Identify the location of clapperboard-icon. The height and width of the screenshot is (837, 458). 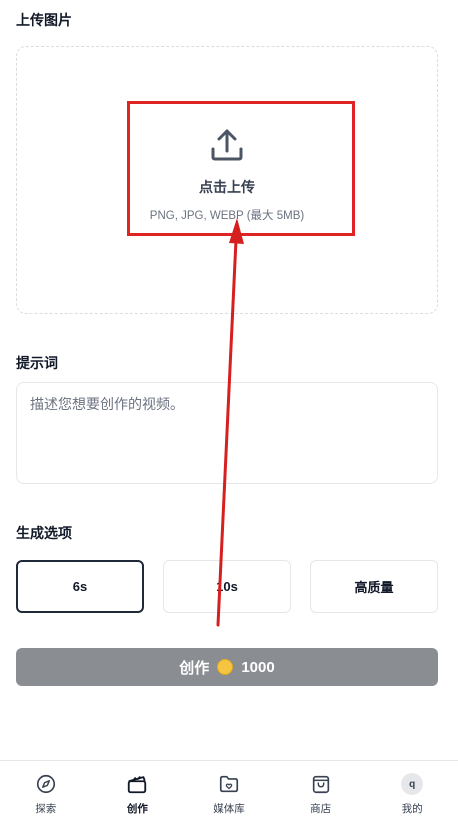
(137, 785).